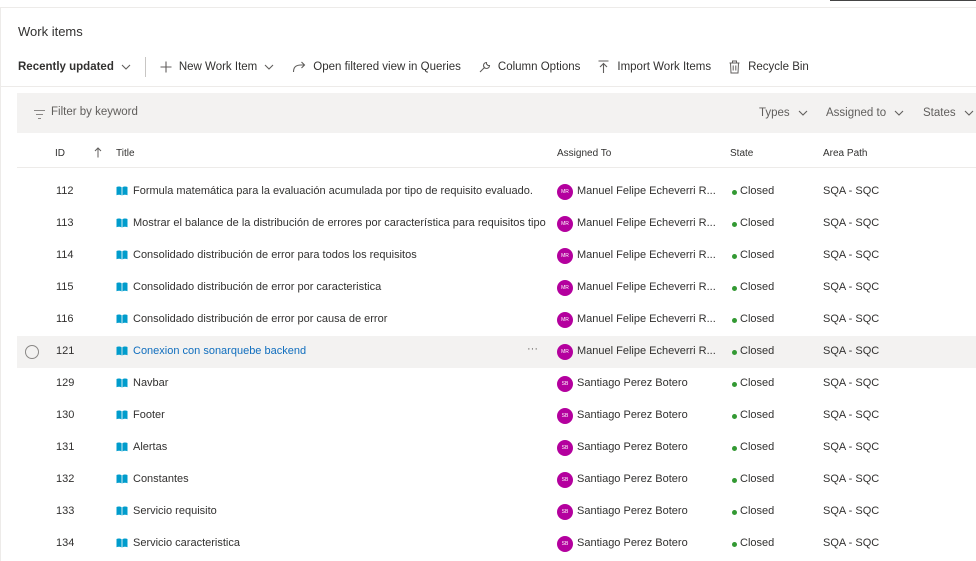  What do you see at coordinates (339, 383) in the screenshot?
I see `work-item-title-link: Navbar` at bounding box center [339, 383].